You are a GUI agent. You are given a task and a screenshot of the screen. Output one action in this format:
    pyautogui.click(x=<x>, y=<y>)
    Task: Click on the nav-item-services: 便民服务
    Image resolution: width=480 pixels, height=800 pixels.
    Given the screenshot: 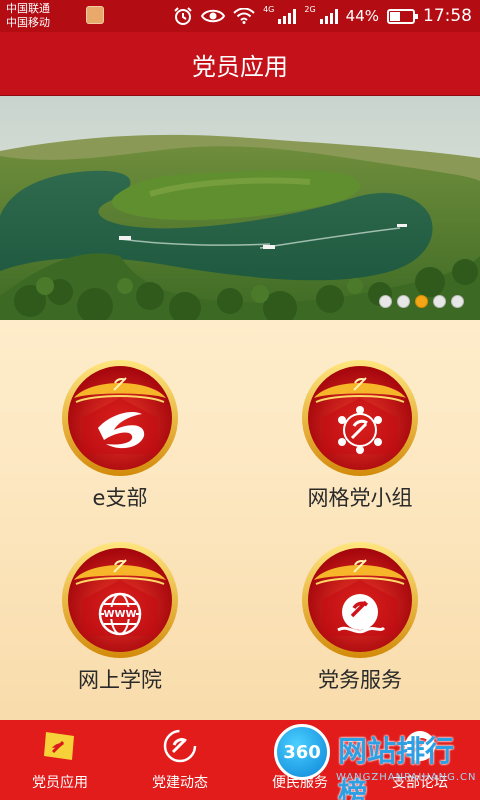 What is the action you would take?
    pyautogui.click(x=300, y=760)
    